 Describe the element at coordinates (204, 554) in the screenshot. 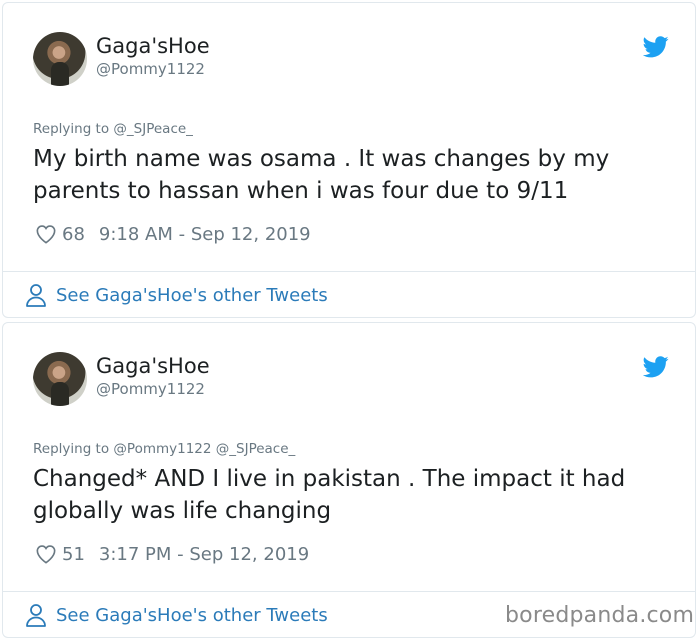

I see `timestamp: 3:17 PM - Sep 12, 2019` at that location.